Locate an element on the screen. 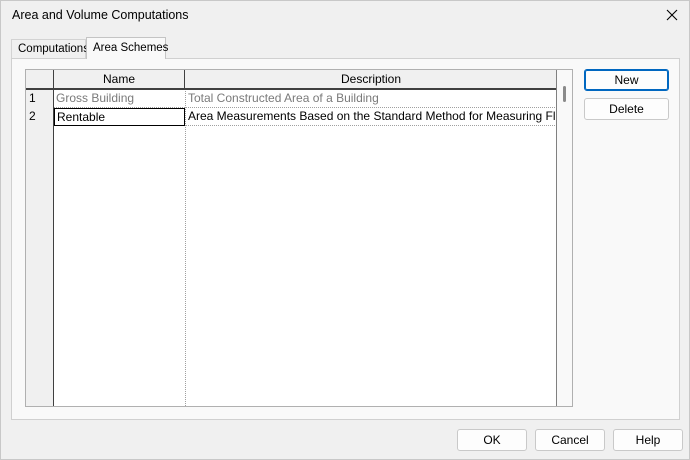 The width and height of the screenshot is (690, 460). delete-button: Delete is located at coordinates (626, 109).